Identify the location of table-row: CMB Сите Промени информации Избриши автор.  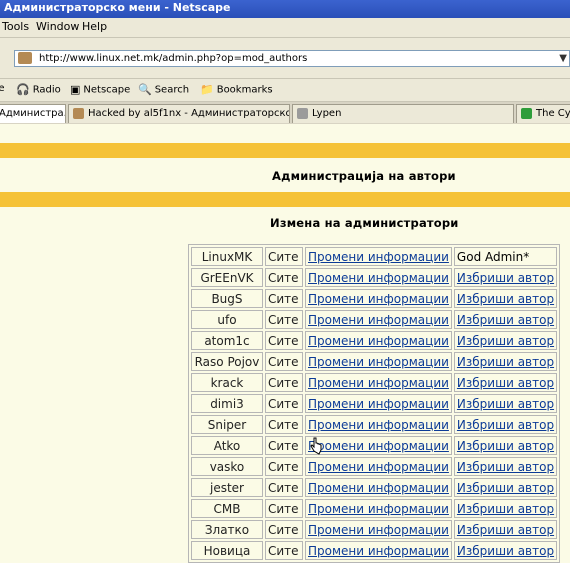
(374, 508).